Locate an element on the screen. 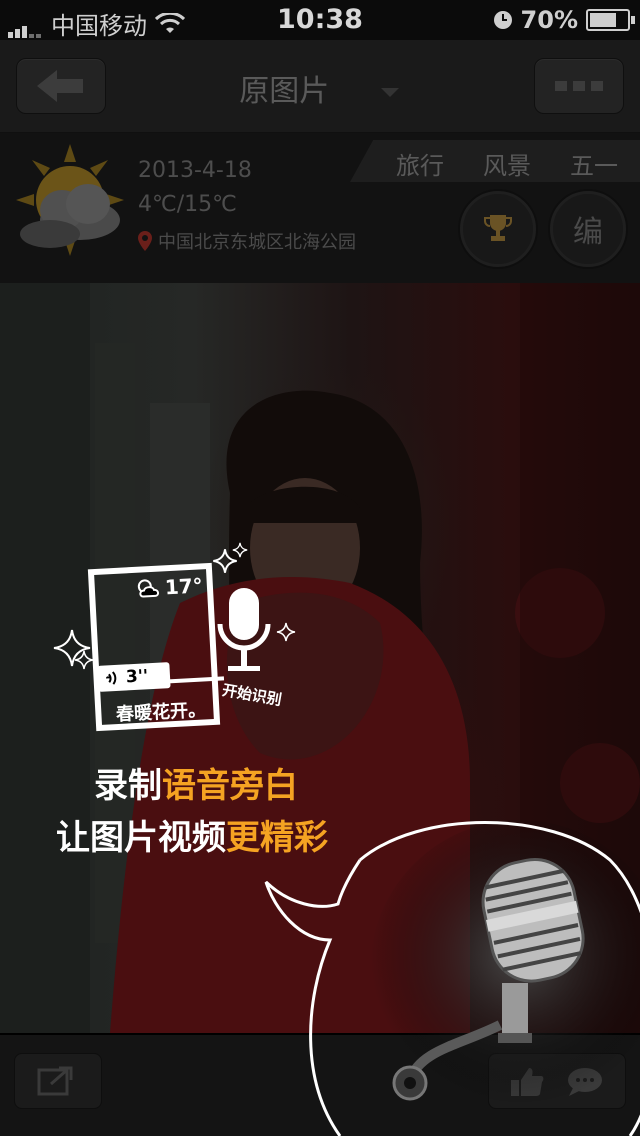 This screenshot has width=640, height=1136. sound-wave-icon is located at coordinates (111, 678).